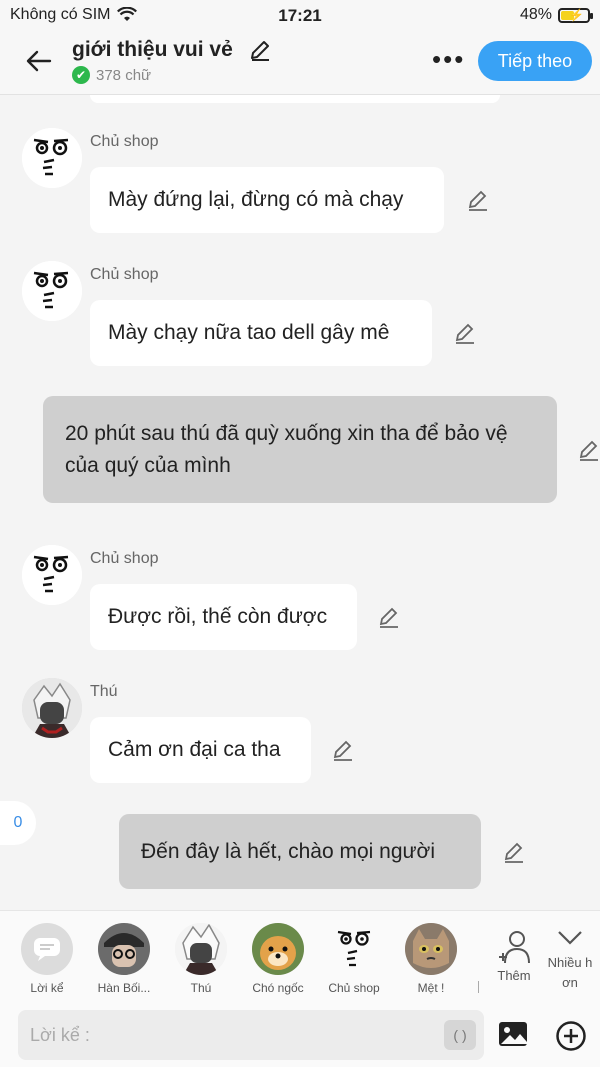 This screenshot has height=1067, width=600. I want to click on character-narrator: Lời kể, so click(47, 959).